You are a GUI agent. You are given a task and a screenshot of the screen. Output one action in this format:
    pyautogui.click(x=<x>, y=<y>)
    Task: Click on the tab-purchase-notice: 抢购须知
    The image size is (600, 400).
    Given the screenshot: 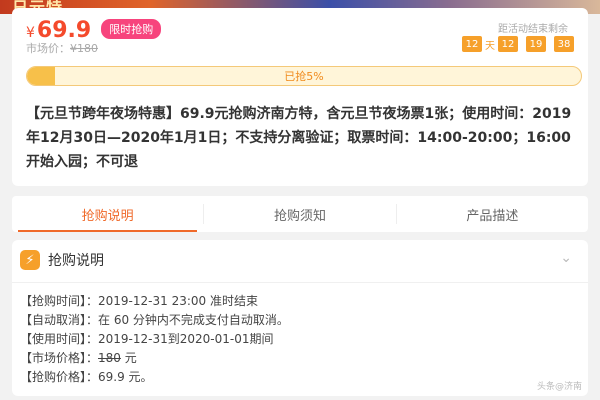 What is the action you would take?
    pyautogui.click(x=299, y=214)
    